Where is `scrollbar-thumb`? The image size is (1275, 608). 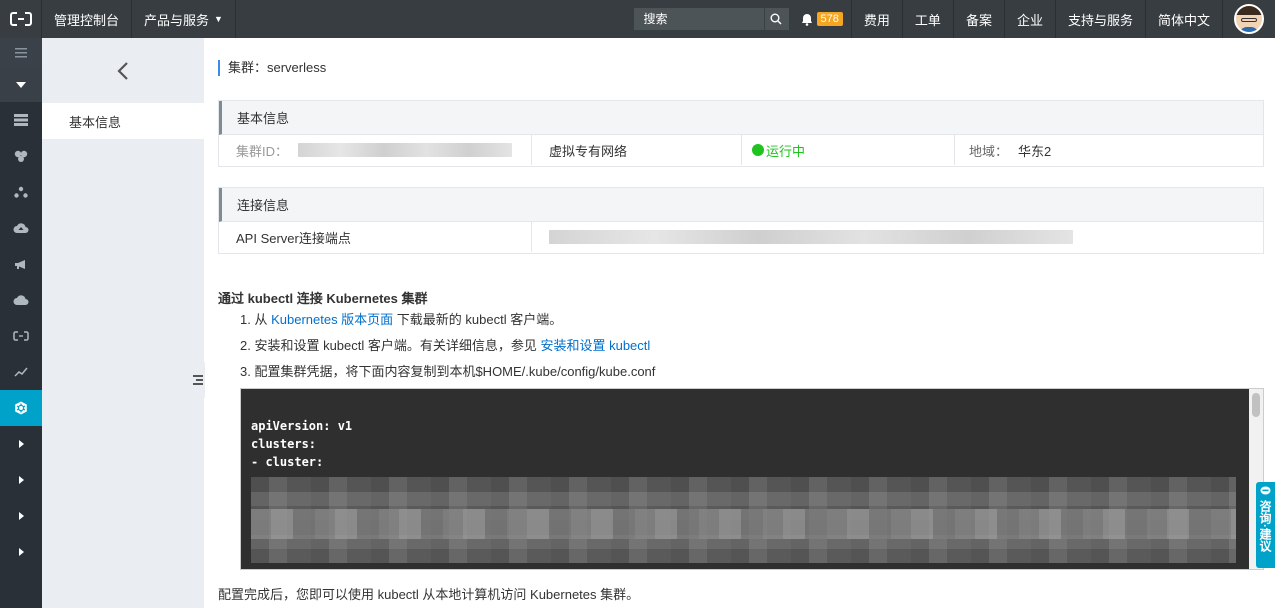
scrollbar-thumb is located at coordinates (1256, 405).